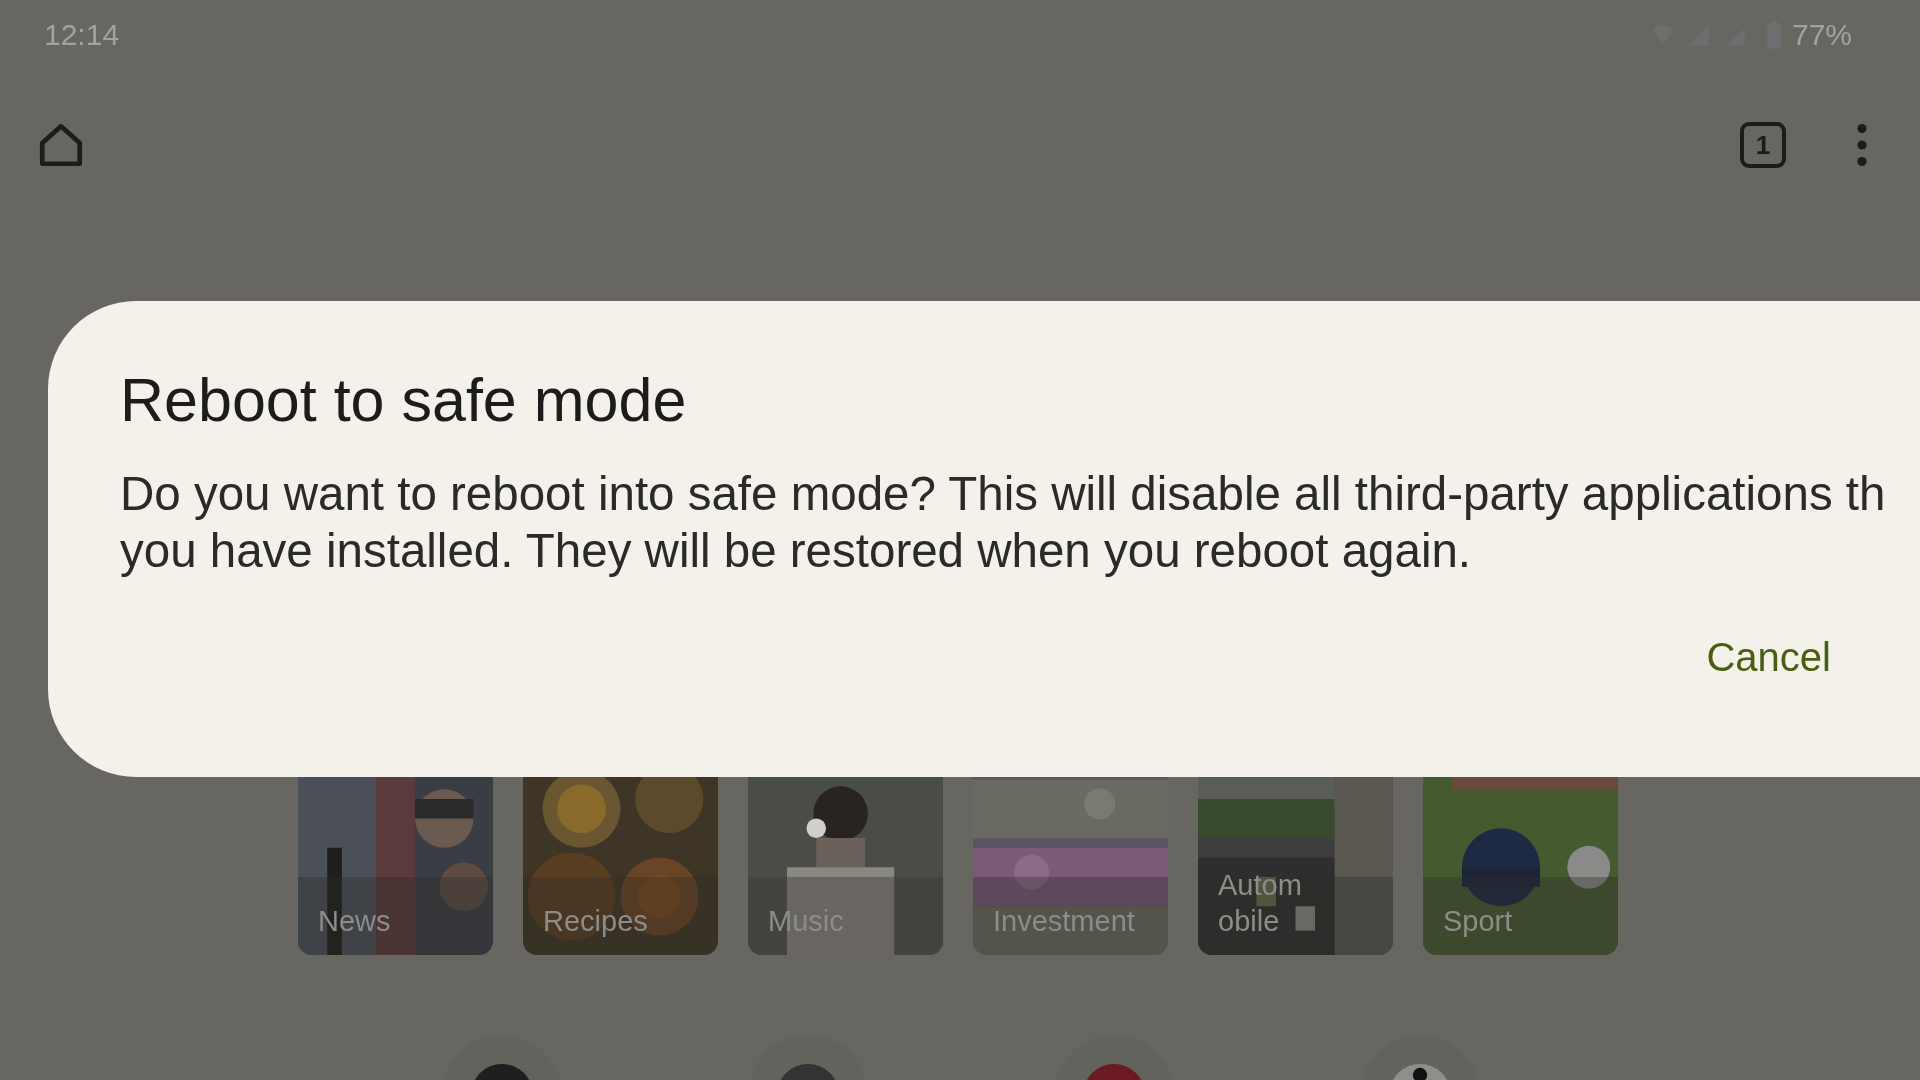 Image resolution: width=1920 pixels, height=1080 pixels. What do you see at coordinates (806, 921) in the screenshot?
I see `tile-label: Music` at bounding box center [806, 921].